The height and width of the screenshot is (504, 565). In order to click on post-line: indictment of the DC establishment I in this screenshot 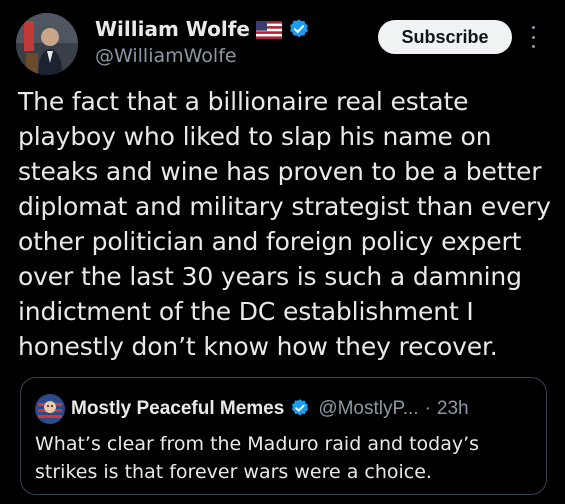, I will do `click(246, 311)`.